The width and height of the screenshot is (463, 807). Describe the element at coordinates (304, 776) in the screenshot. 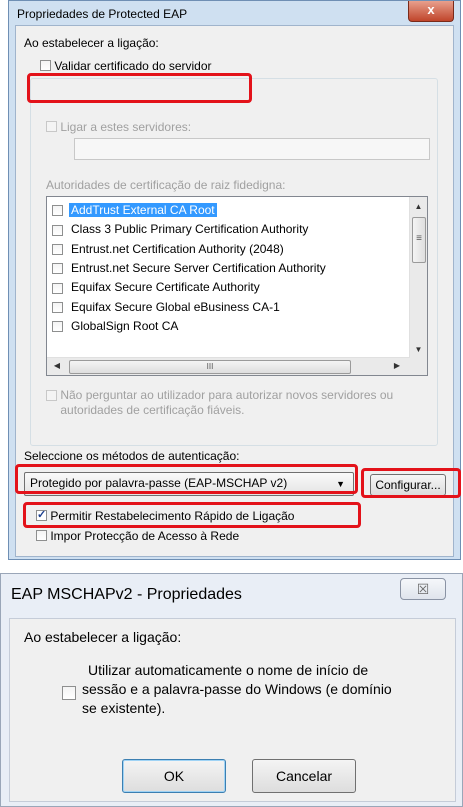

I see `cancel-button: Cancelar` at that location.